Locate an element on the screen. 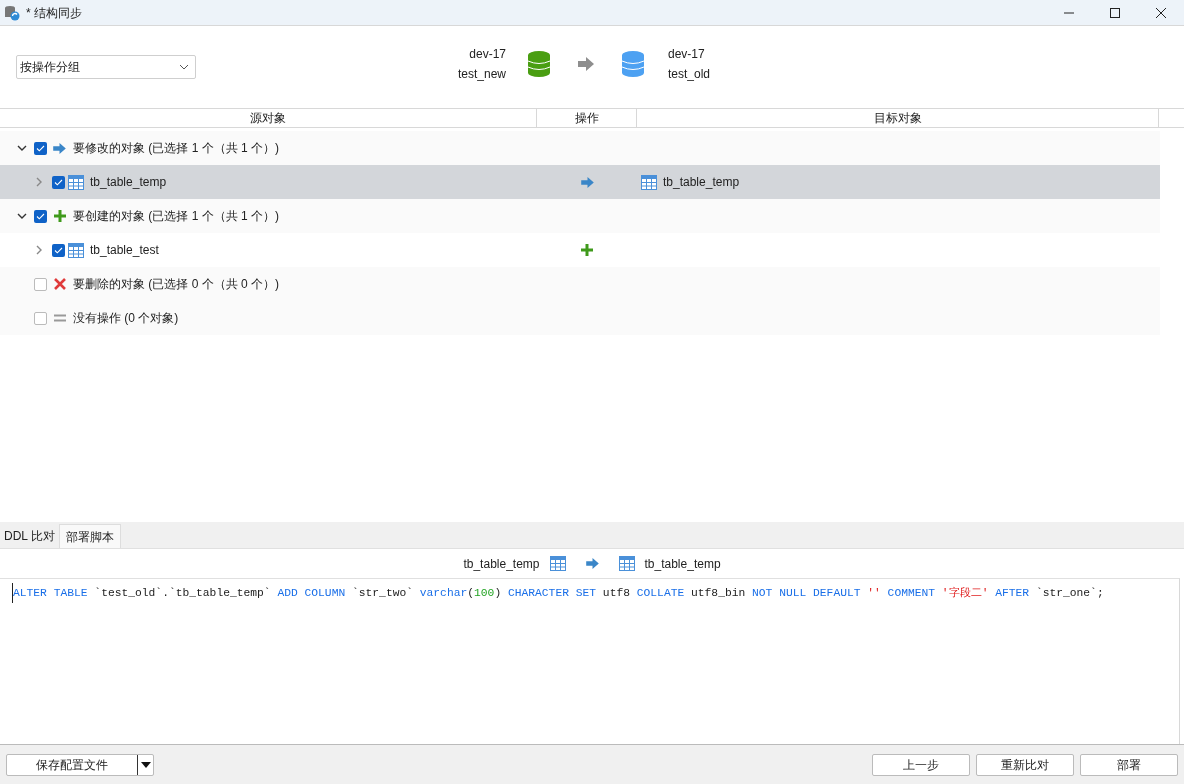 The image size is (1184, 784). footer-button: 部署 is located at coordinates (1129, 764).